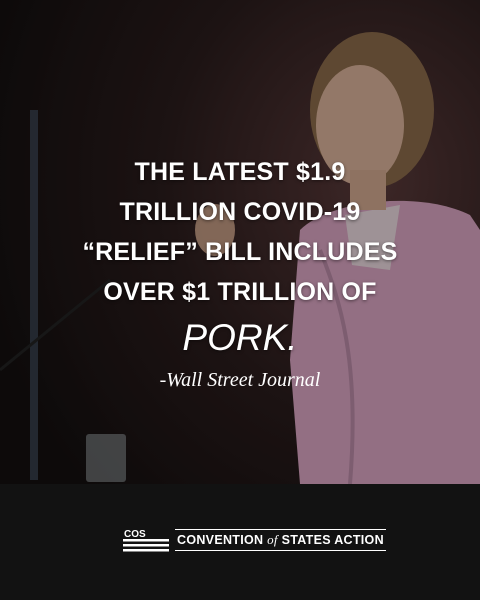 The height and width of the screenshot is (600, 480). What do you see at coordinates (135, 534) in the screenshot?
I see `logo-mark-text: COS` at bounding box center [135, 534].